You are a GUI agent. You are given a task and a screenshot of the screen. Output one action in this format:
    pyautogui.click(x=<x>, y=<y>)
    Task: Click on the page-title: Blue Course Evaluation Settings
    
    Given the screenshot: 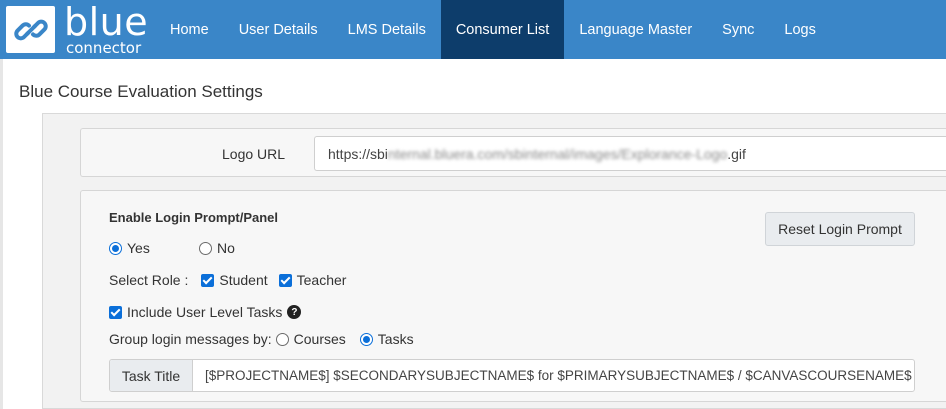 What is the action you would take?
    pyautogui.click(x=141, y=91)
    